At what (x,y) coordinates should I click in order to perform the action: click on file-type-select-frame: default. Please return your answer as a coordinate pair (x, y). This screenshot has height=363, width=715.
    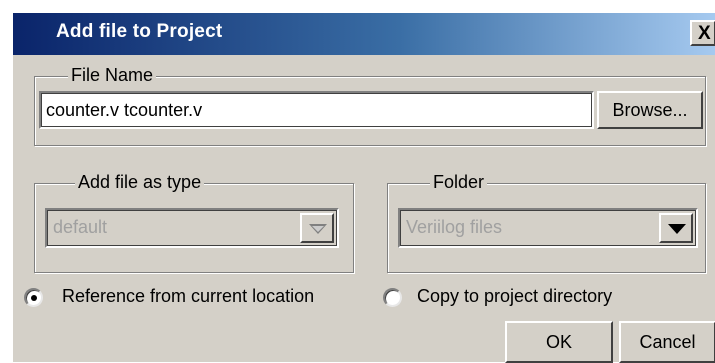
    Looking at the image, I should click on (192, 228).